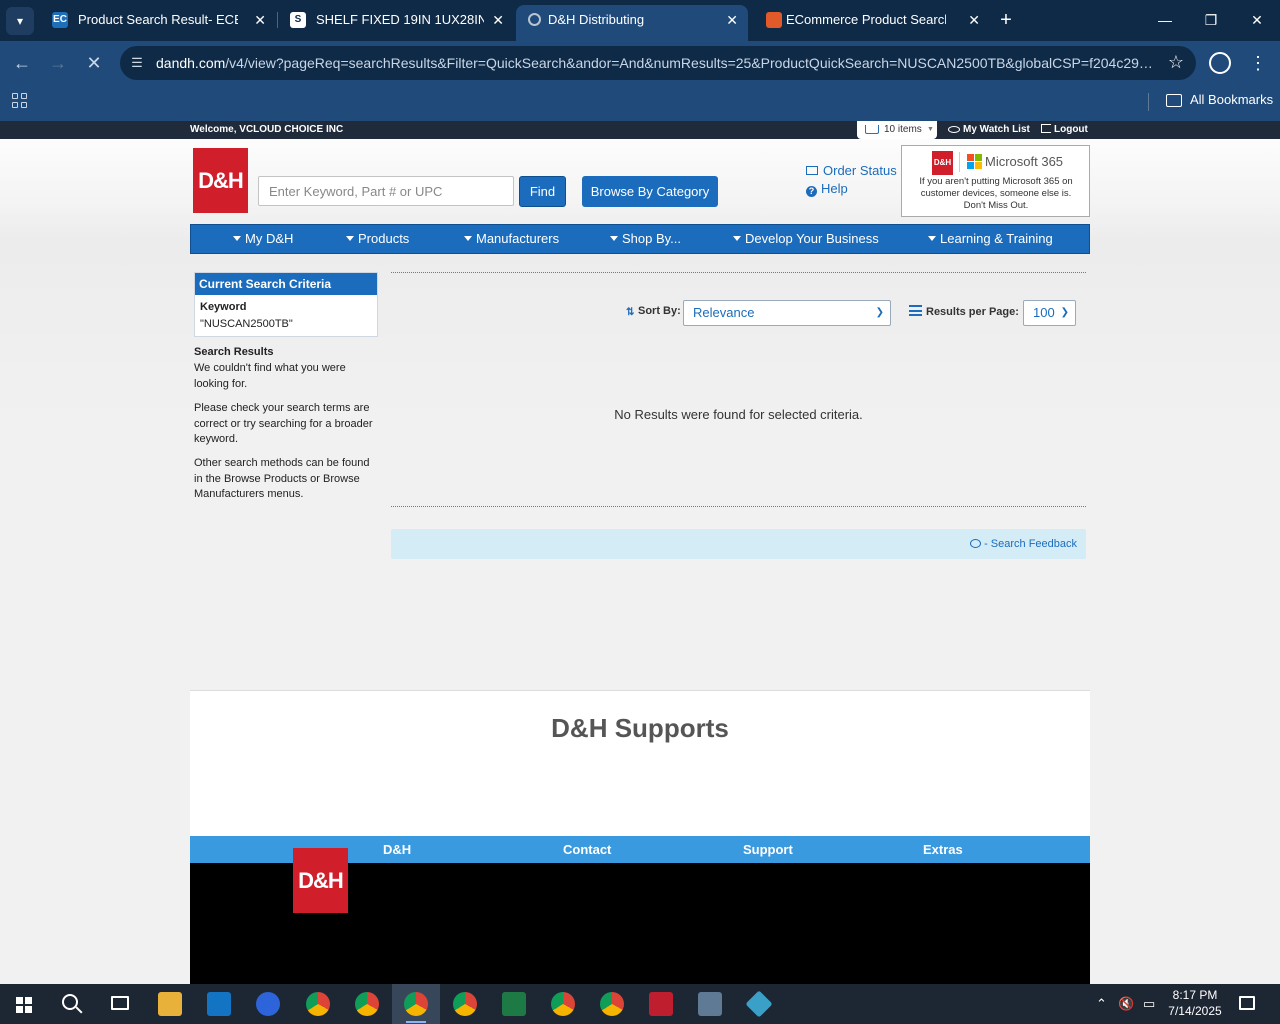 The image size is (1280, 1024). I want to click on logout-link: Logout, so click(1064, 130).